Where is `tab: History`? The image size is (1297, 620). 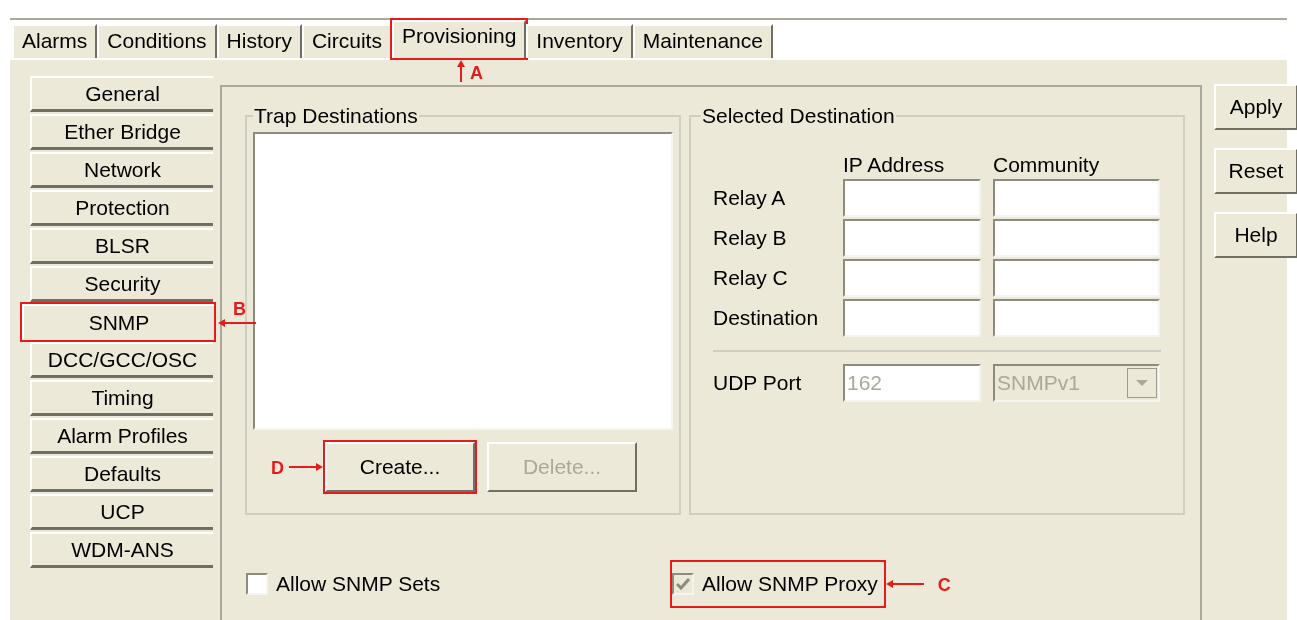 tab: History is located at coordinates (259, 41).